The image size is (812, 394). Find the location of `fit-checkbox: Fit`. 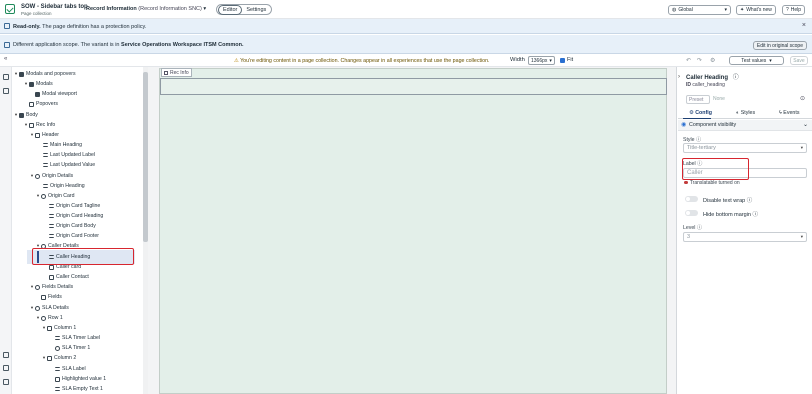

fit-checkbox: Fit is located at coordinates (566, 60).